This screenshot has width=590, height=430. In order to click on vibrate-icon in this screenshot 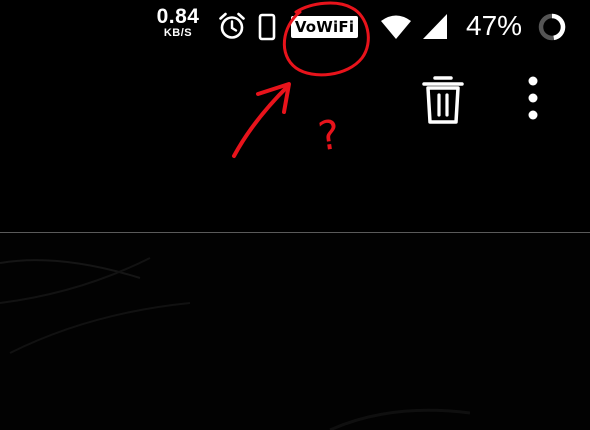, I will do `click(267, 27)`.